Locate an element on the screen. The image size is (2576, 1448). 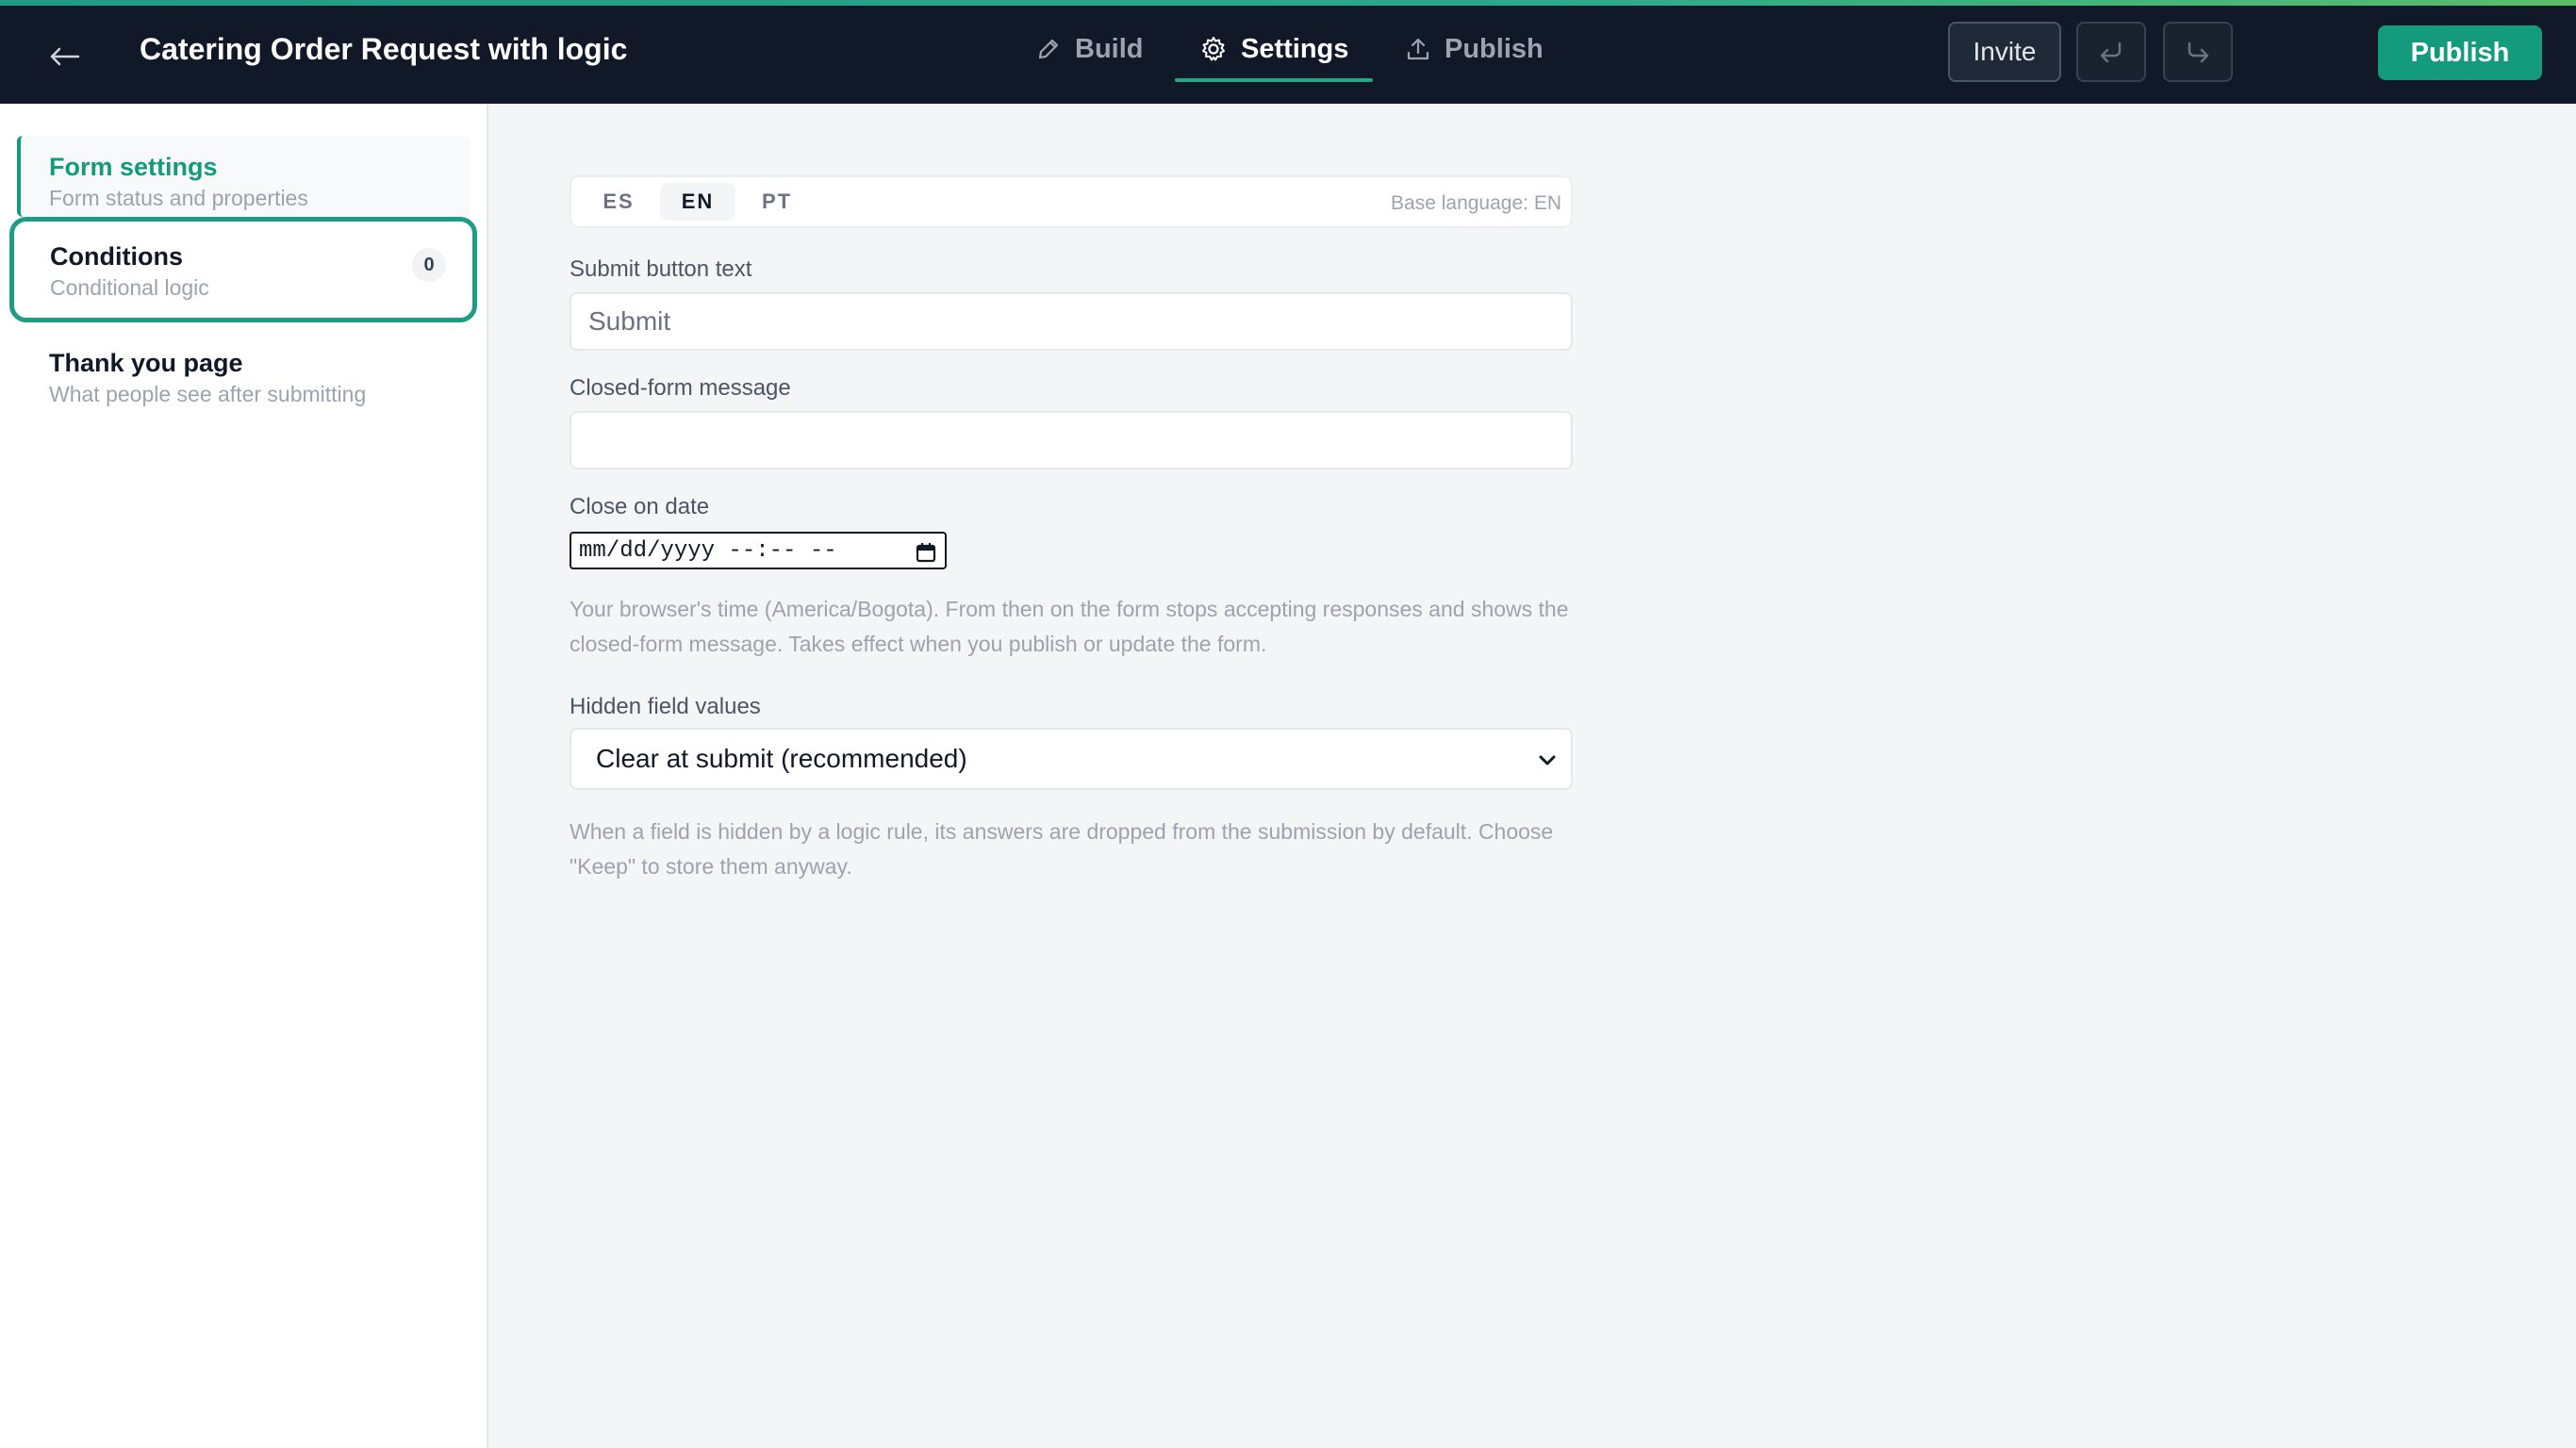
tab-publish: Publish is located at coordinates (1474, 49).